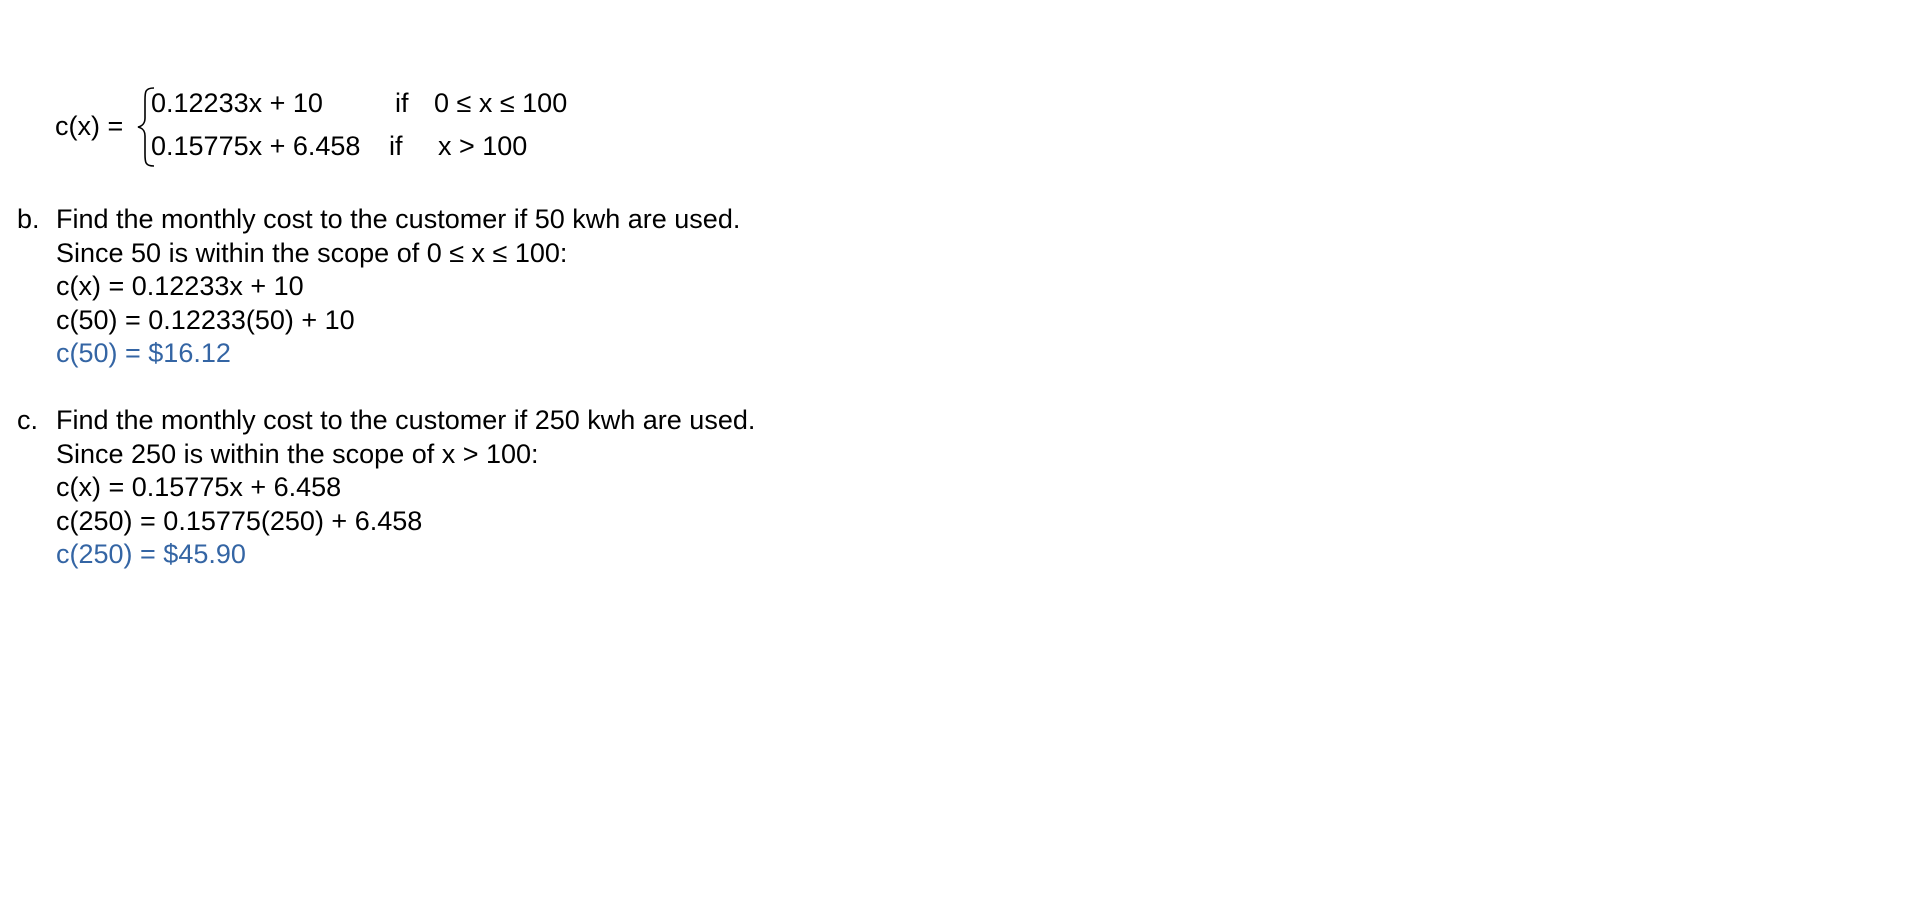 Image resolution: width=1914 pixels, height=903 pixels. What do you see at coordinates (180, 286) in the screenshot?
I see `part-b-formula: c(x) = 0.12233x + 10` at bounding box center [180, 286].